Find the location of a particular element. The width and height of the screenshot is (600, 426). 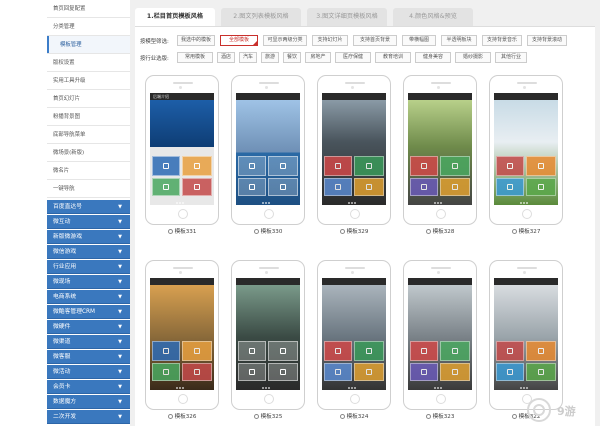

industry-filter-option: 健身美容 is located at coordinates (433, 57).